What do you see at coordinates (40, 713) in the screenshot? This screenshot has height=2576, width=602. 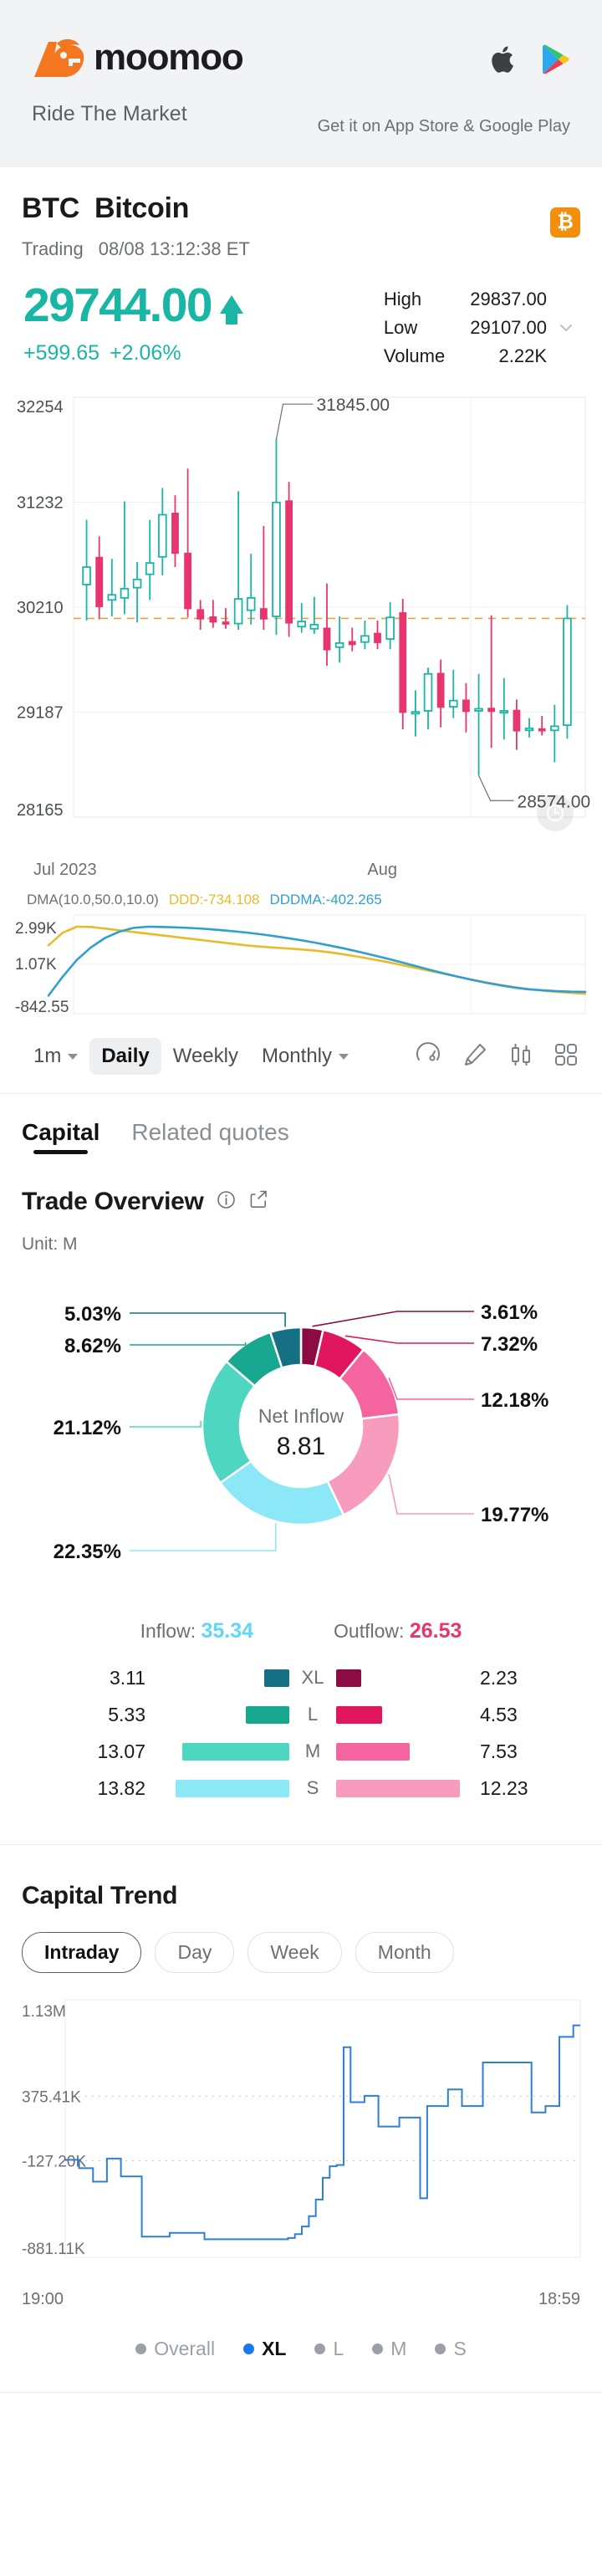 I see `svg-text: 29187` at bounding box center [40, 713].